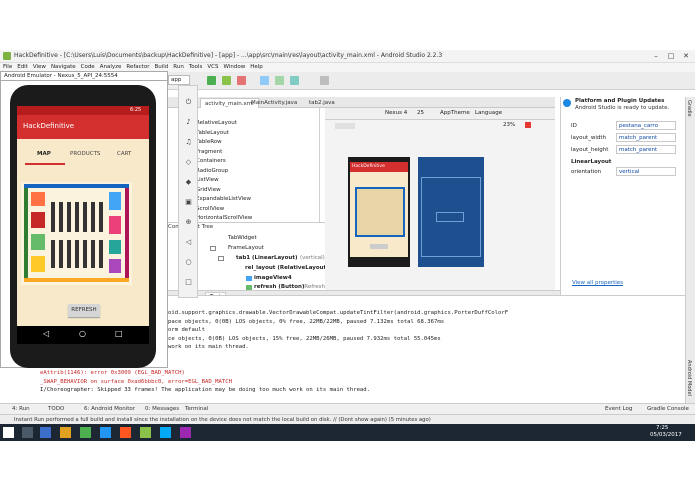  Describe the element at coordinates (179, 80) in the screenshot. I see `run-config-select: app` at that location.